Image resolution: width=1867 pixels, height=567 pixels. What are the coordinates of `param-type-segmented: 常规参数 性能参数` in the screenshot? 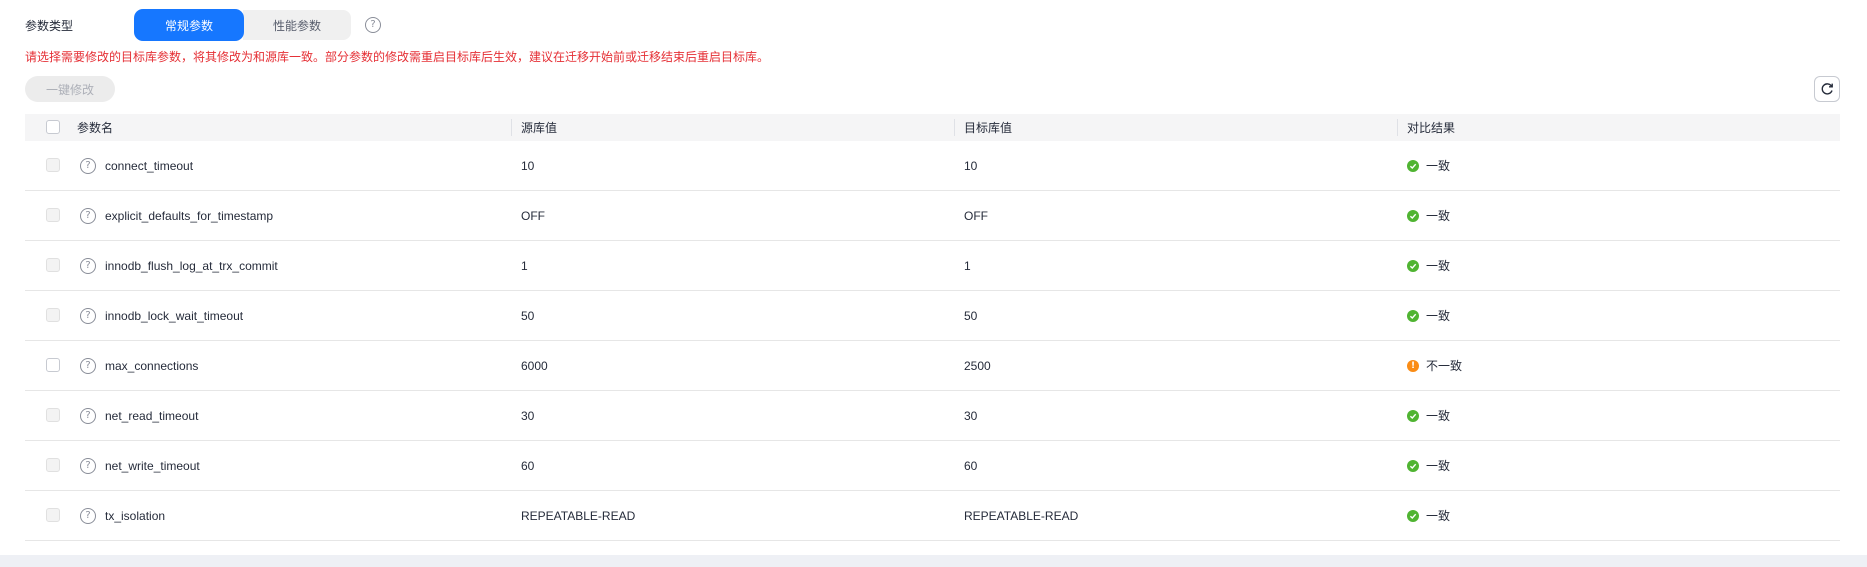 It's located at (243, 25).